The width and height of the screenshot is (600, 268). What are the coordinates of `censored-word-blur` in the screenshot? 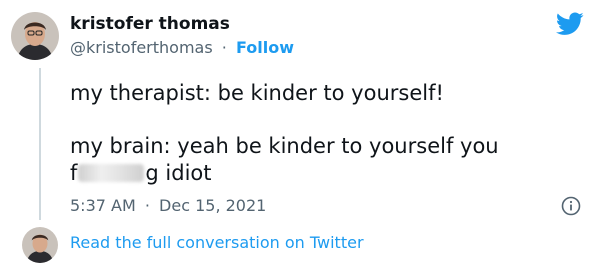 It's located at (111, 173).